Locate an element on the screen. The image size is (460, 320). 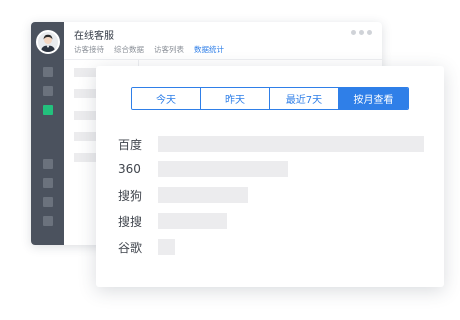
tab-visitor-list: 访客列表 is located at coordinates (169, 52).